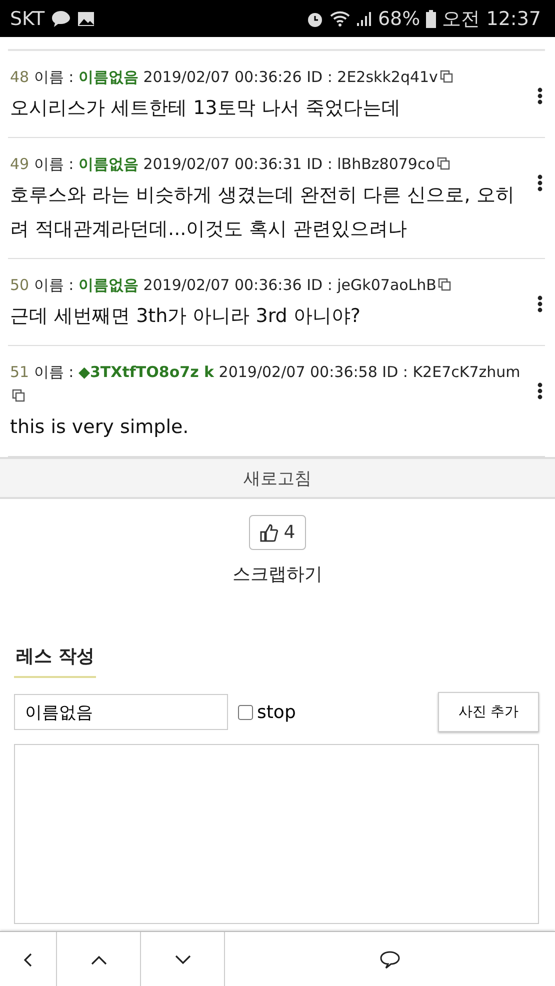 The image size is (555, 986). Describe the element at coordinates (399, 19) in the screenshot. I see `battery-percent: 68%` at that location.